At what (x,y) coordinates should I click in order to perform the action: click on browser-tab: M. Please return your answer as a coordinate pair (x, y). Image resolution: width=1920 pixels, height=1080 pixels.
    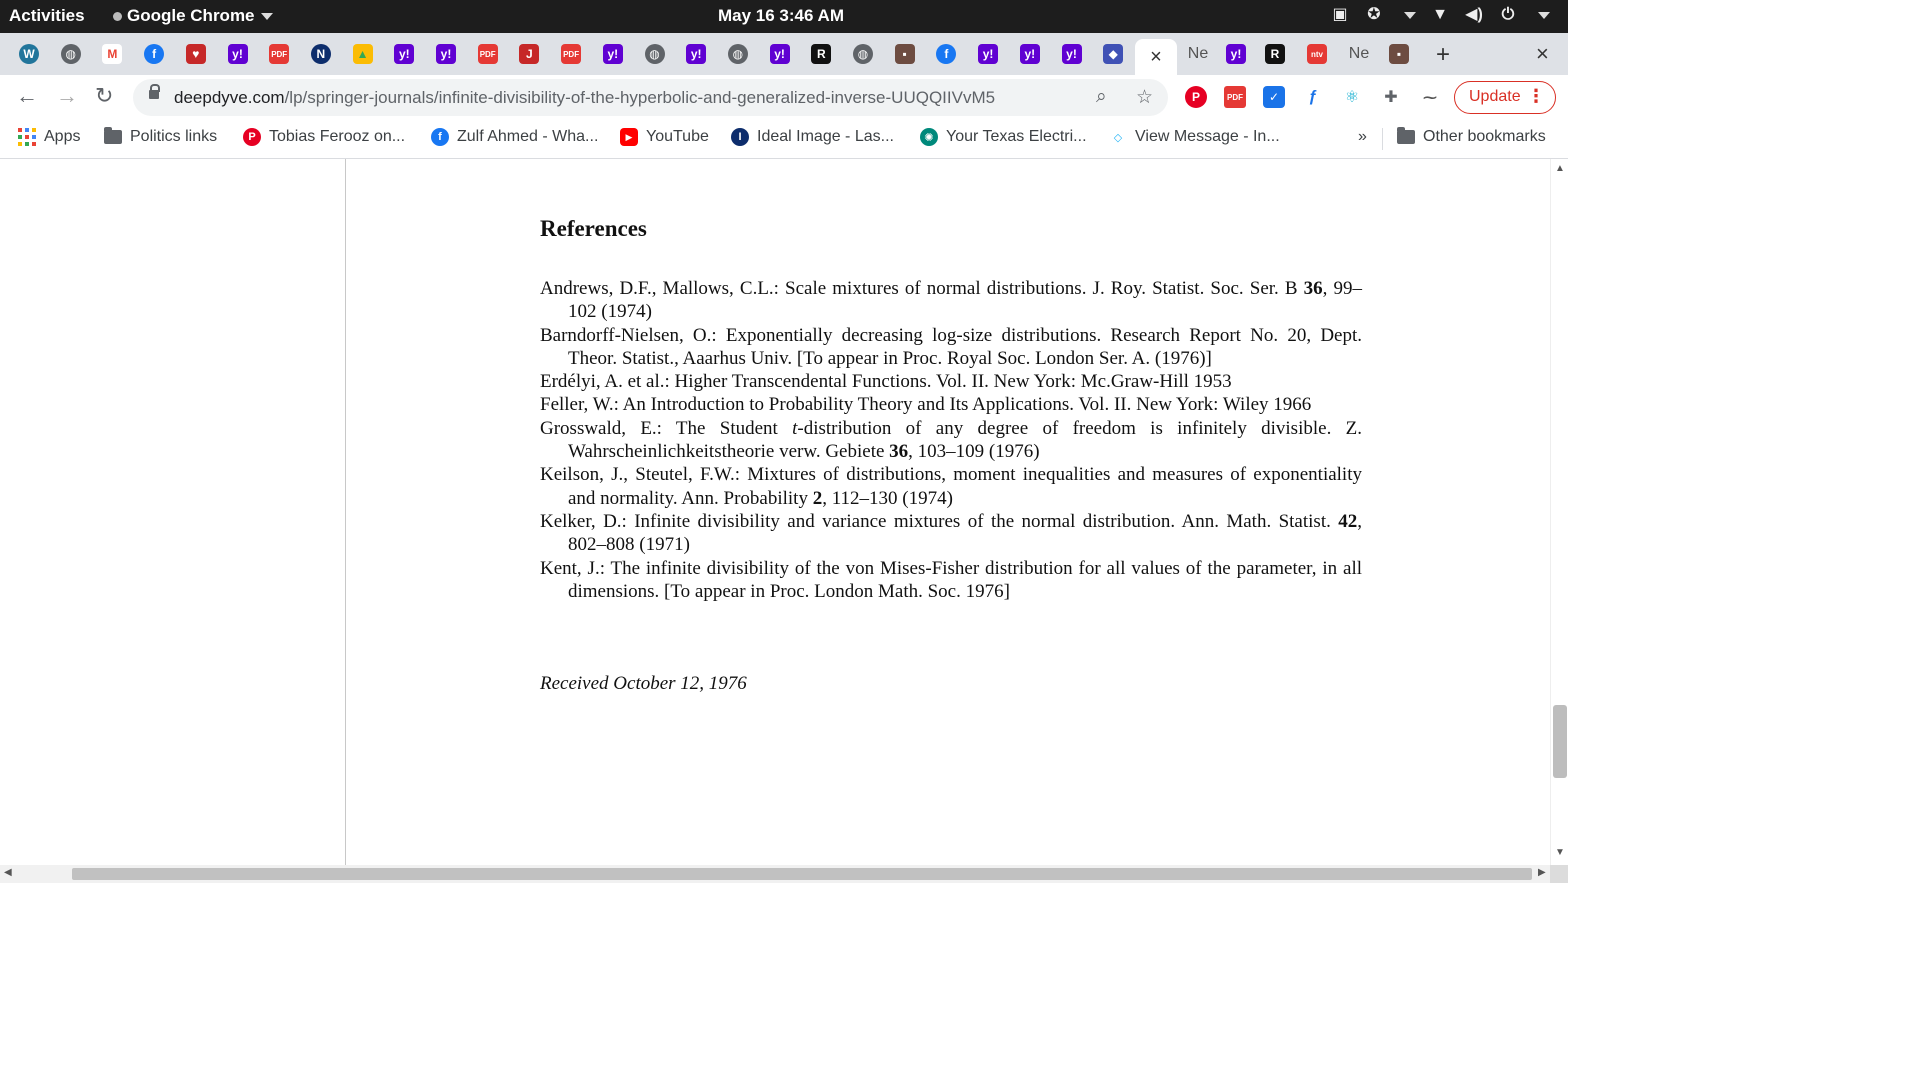
    Looking at the image, I should click on (112, 54).